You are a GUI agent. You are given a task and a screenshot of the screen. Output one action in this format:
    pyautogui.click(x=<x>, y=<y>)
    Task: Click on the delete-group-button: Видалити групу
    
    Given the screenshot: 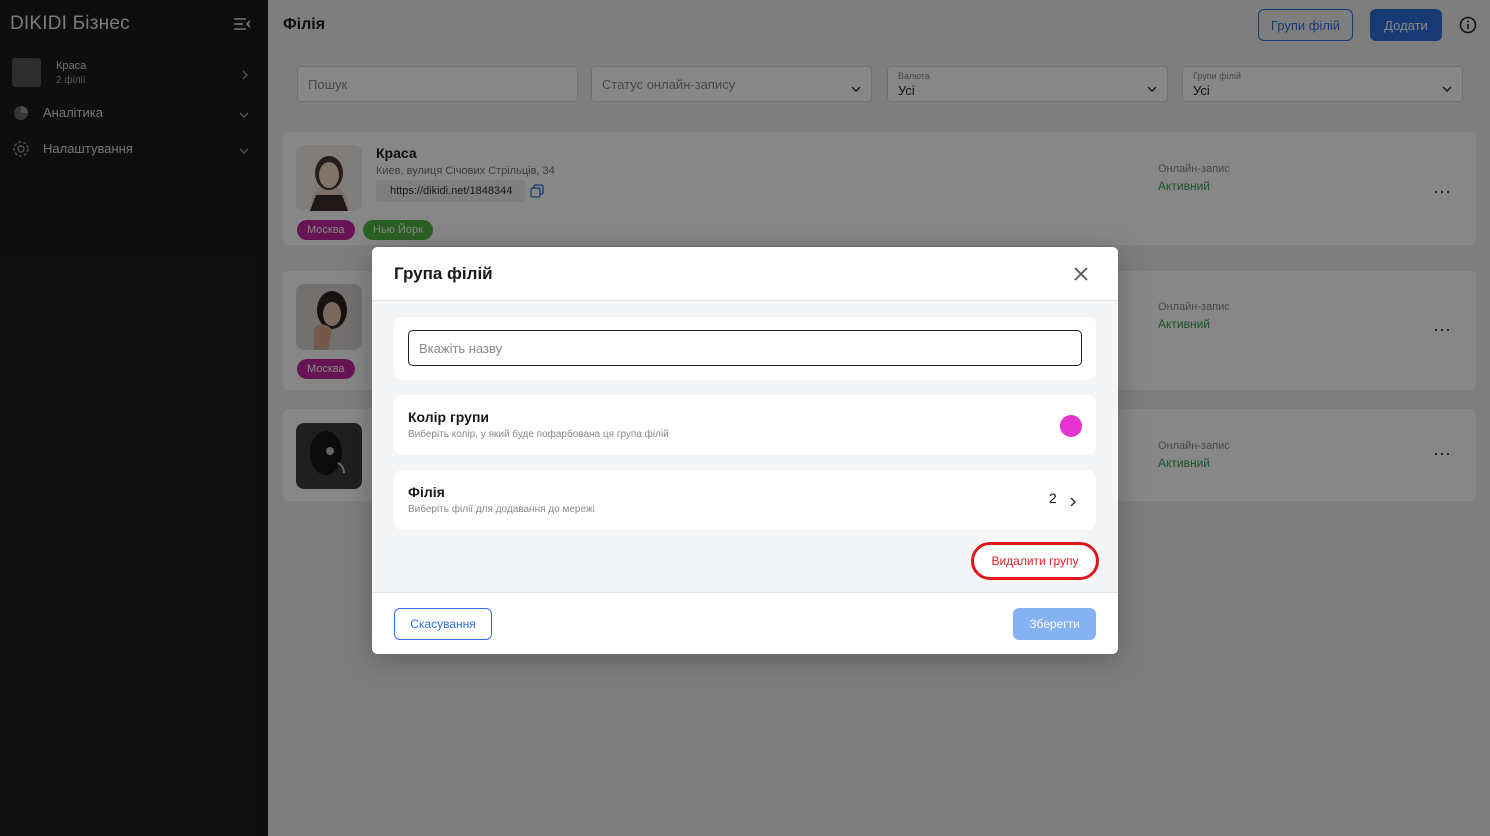 What is the action you would take?
    pyautogui.click(x=1035, y=561)
    